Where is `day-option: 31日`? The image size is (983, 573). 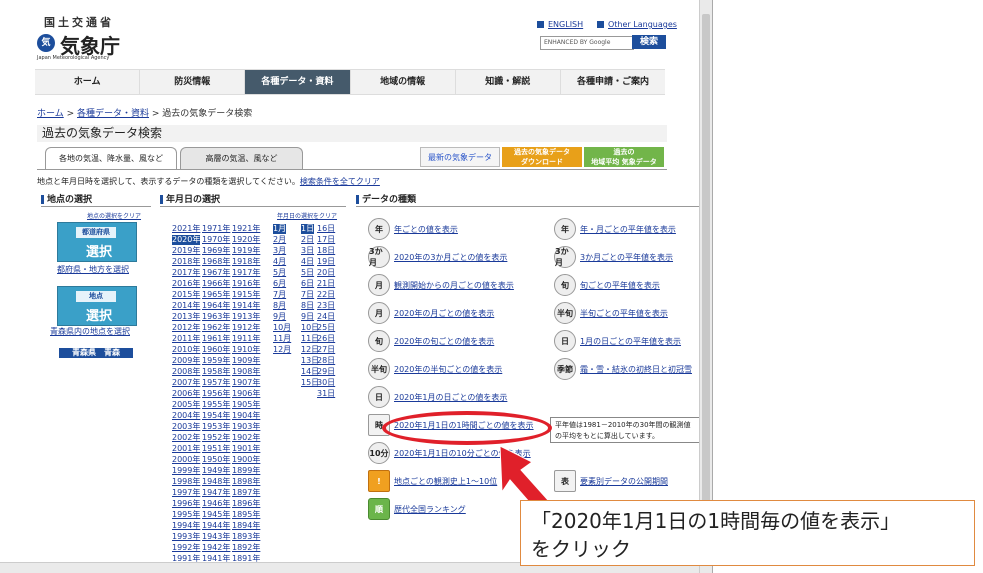 day-option: 31日 is located at coordinates (326, 394).